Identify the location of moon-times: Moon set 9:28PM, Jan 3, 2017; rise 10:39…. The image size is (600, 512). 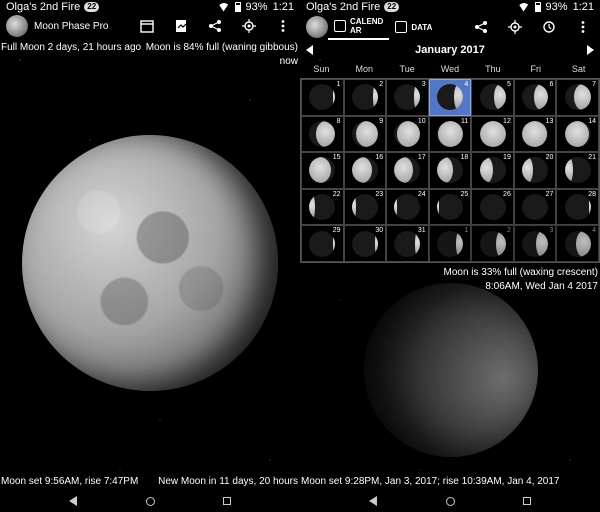
(450, 481).